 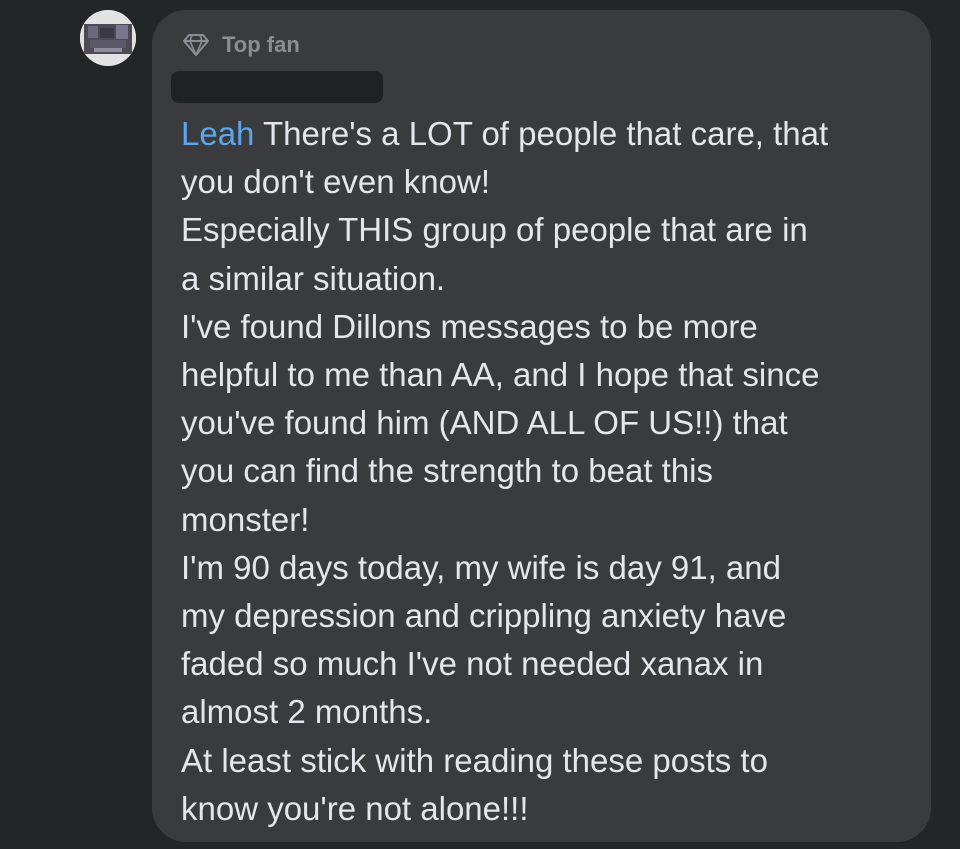 What do you see at coordinates (277, 87) in the screenshot?
I see `author-name-redacted` at bounding box center [277, 87].